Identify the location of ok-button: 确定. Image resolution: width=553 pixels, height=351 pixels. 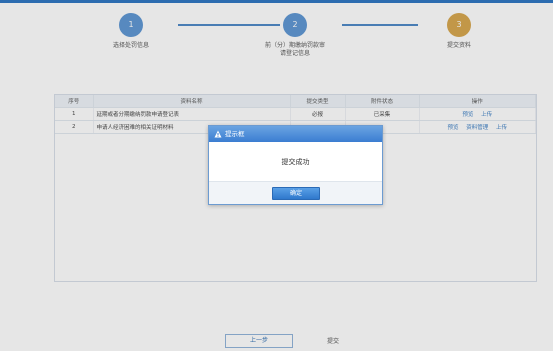
(296, 193).